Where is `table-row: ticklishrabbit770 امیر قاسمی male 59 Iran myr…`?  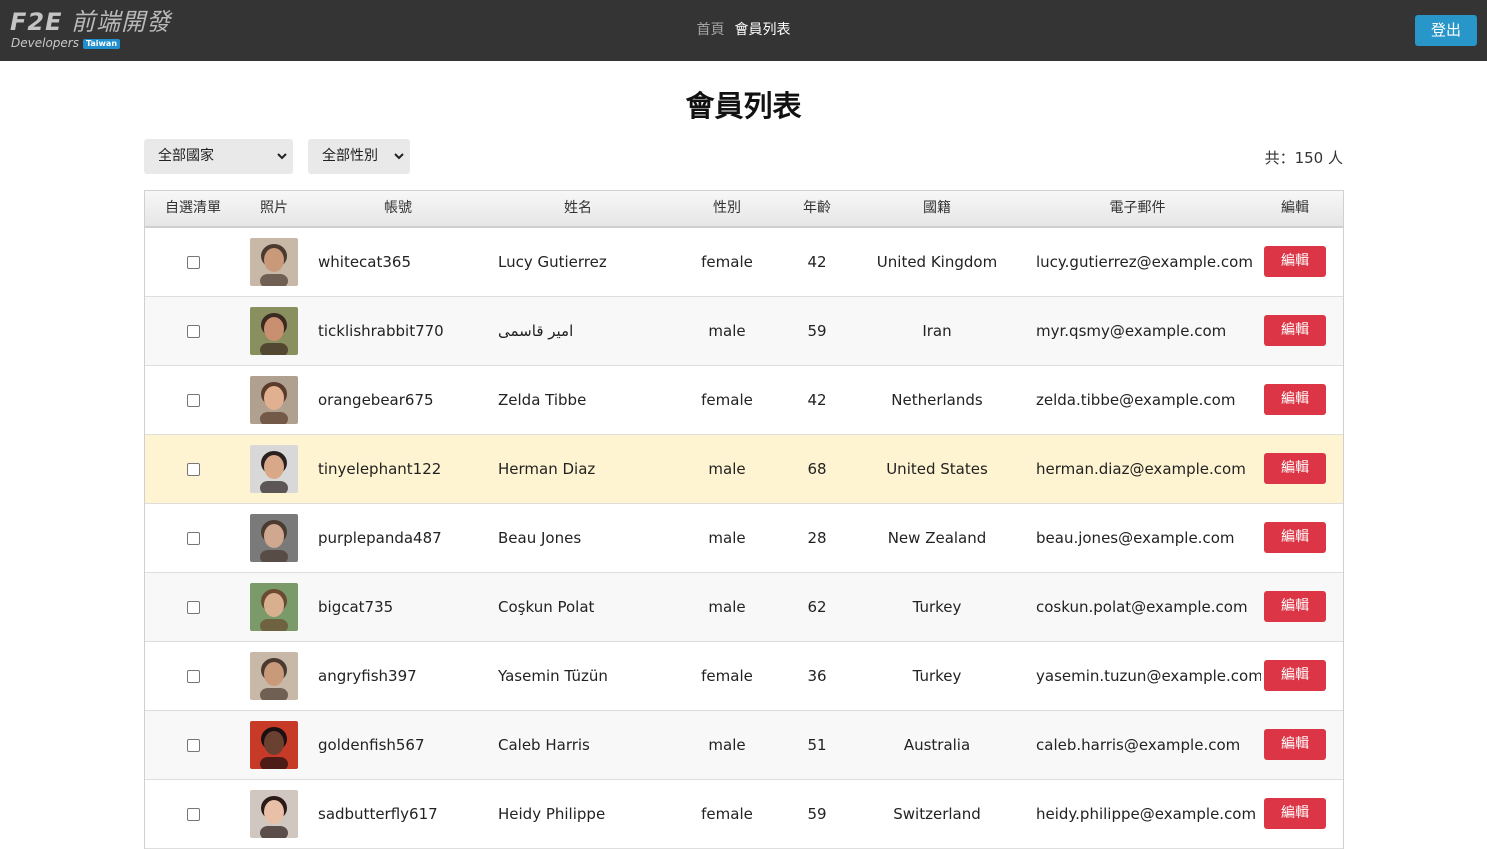 table-row: ticklishrabbit770 امیر قاسمی male 59 Iran myr… is located at coordinates (744, 331).